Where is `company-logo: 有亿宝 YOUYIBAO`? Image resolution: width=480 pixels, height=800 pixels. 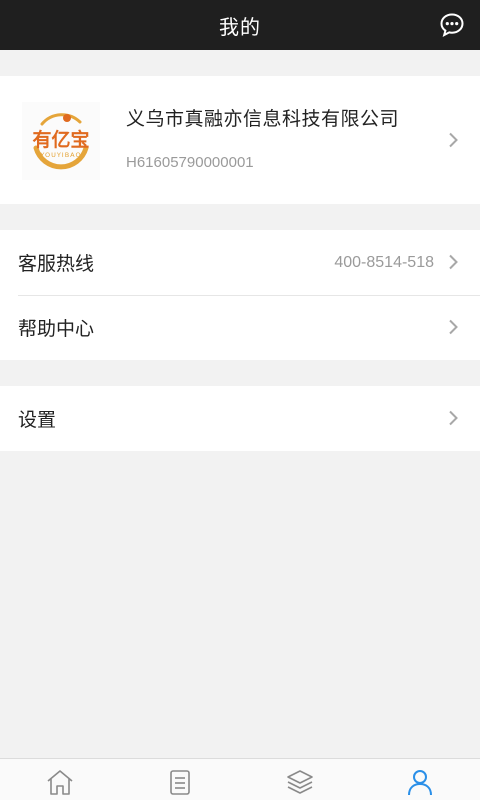 company-logo: 有亿宝 YOUYIBAO is located at coordinates (61, 141).